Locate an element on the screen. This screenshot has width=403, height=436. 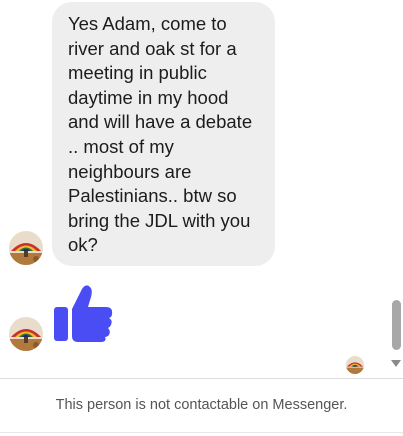
thumbs-up-icon is located at coordinates (83, 313).